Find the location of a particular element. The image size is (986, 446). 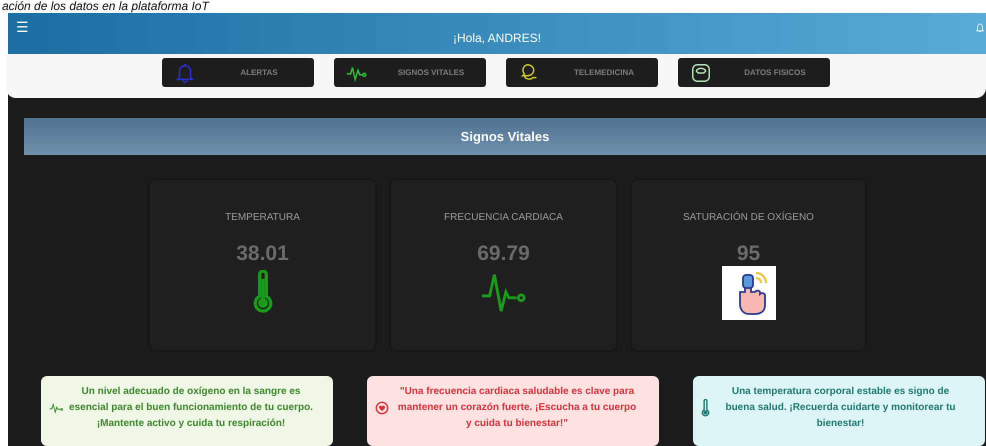

vital-label: FRECUENCIA CARDIACA is located at coordinates (503, 217).